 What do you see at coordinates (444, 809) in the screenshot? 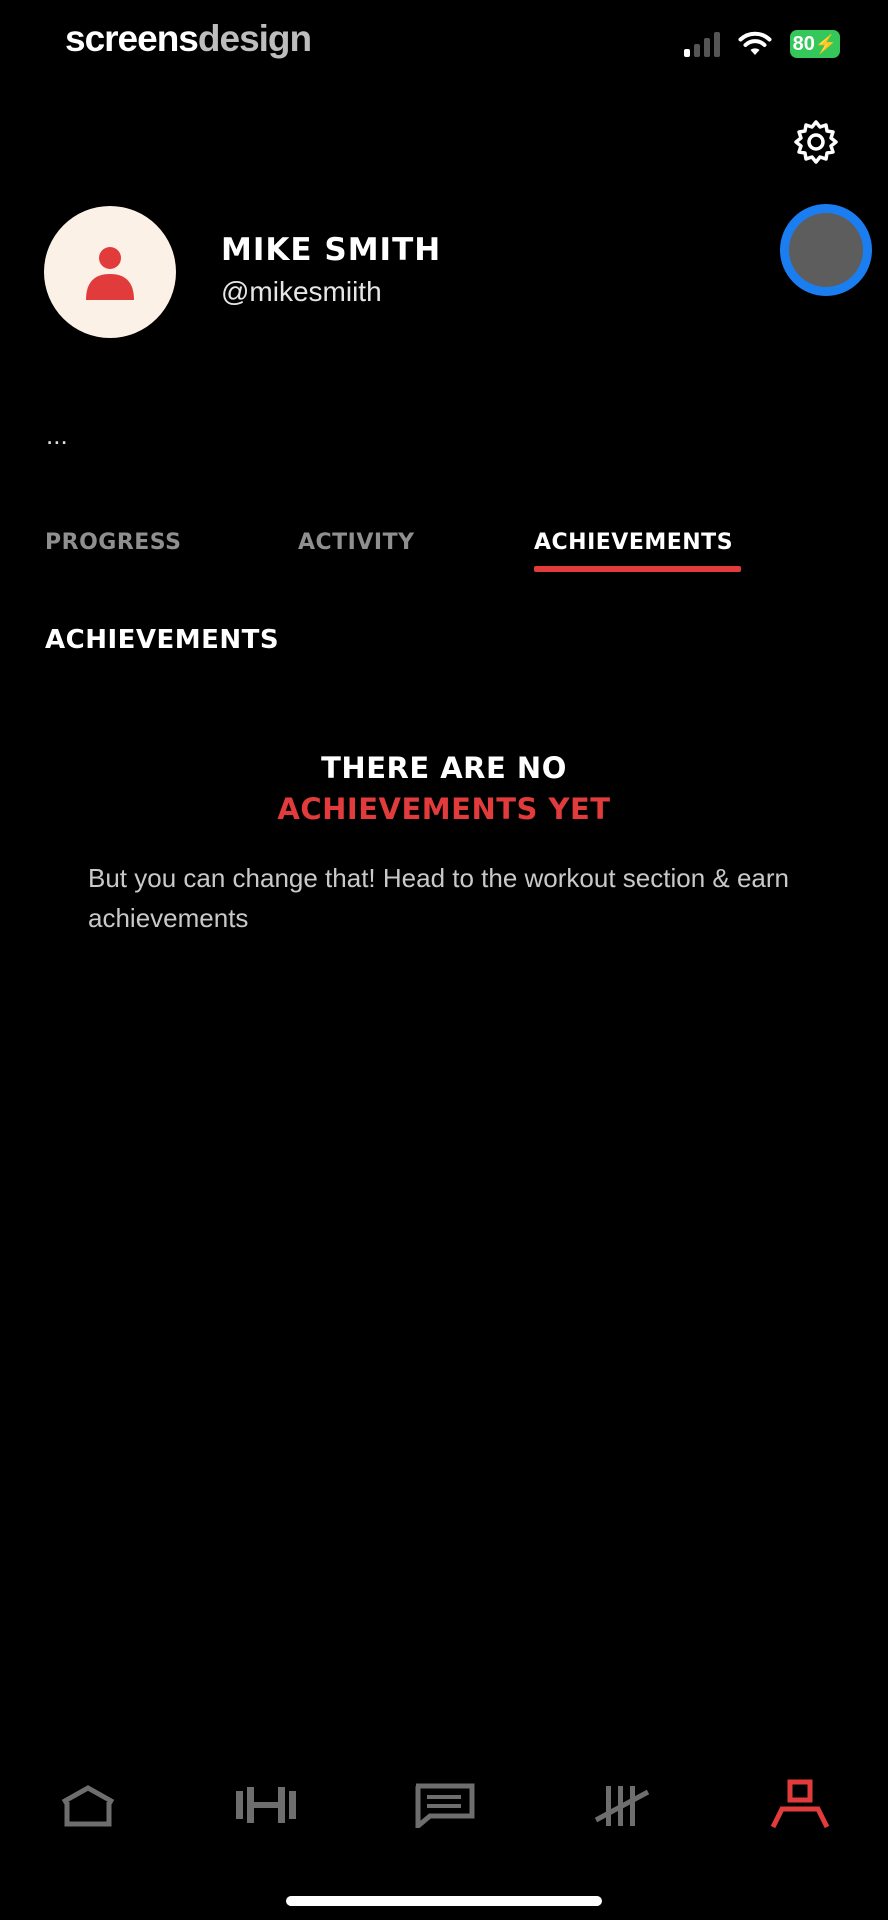
I see `empty-state-line-2: ACHIEVEMENTS YET` at bounding box center [444, 809].